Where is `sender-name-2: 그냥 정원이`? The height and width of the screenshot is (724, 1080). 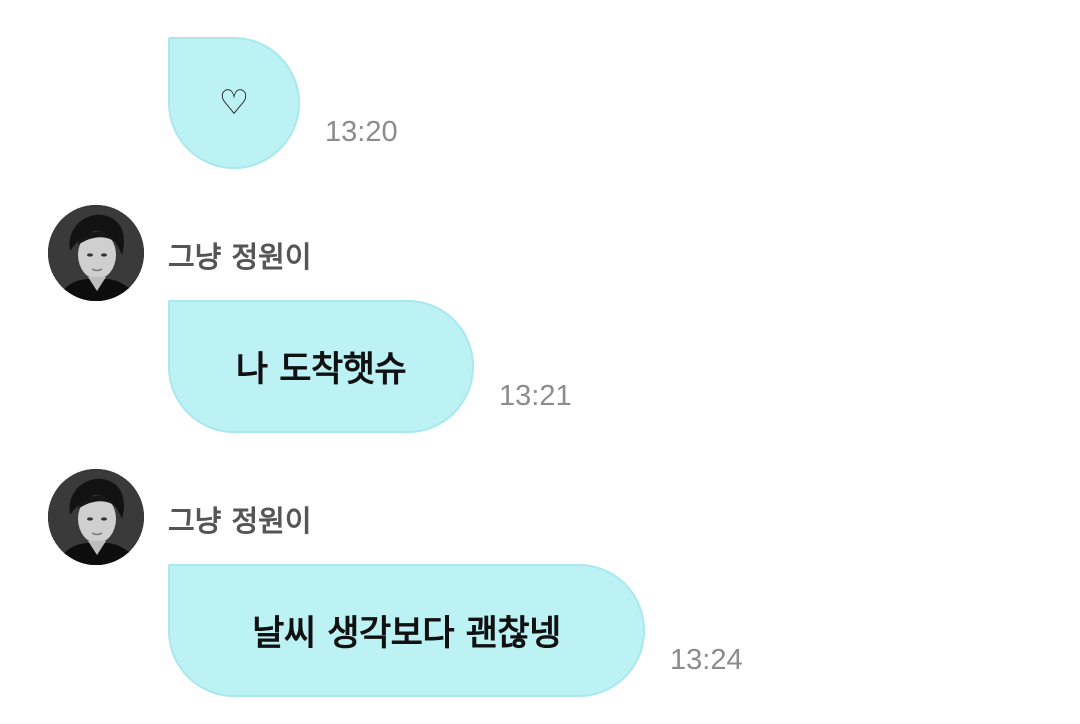
sender-name-2: 그냥 정원이 is located at coordinates (240, 521).